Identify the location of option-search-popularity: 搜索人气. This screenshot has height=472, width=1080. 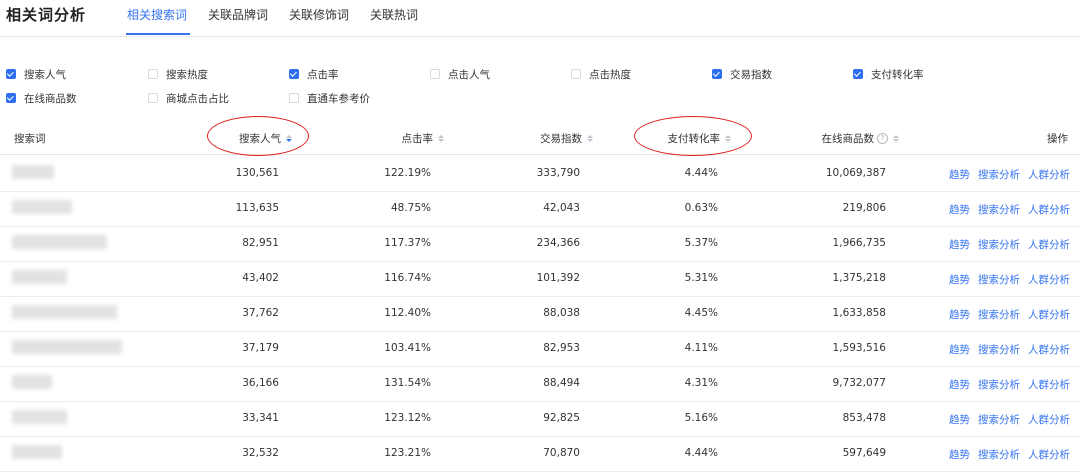
(36, 74).